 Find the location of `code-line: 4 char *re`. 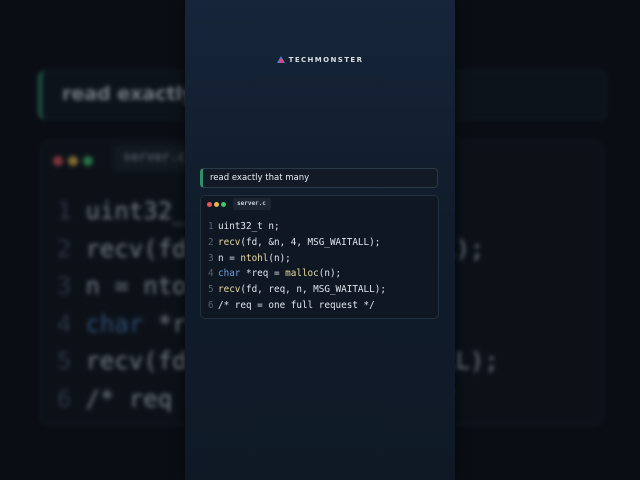

code-line: 4 char *re is located at coordinates (129, 325).